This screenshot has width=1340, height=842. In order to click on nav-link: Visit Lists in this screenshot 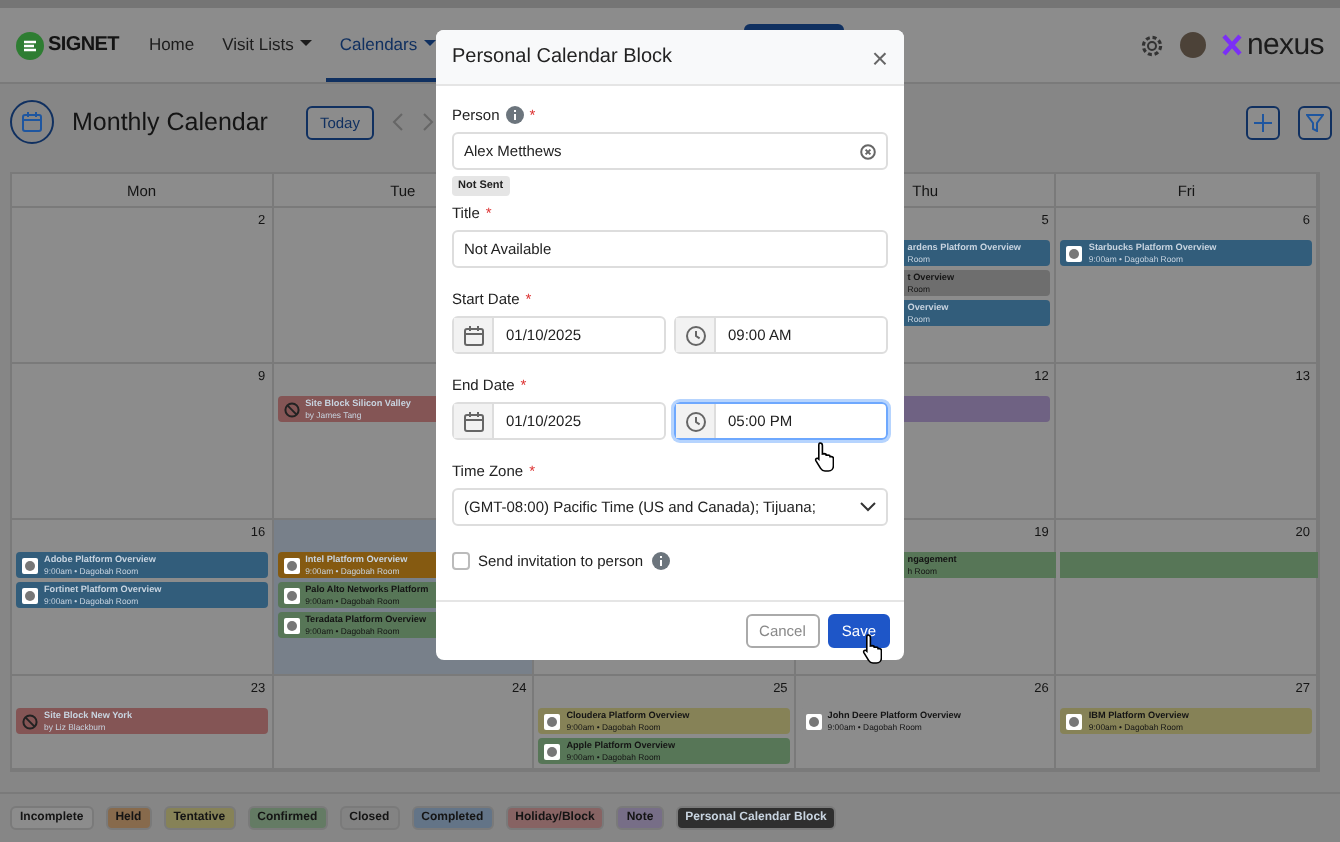, I will do `click(267, 45)`.